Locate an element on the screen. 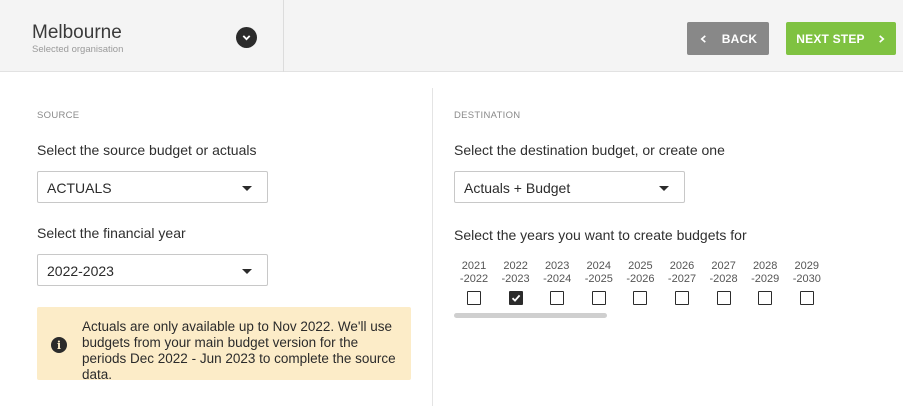  organisation-selector: Melbourne Selected organisation is located at coordinates (142, 36).